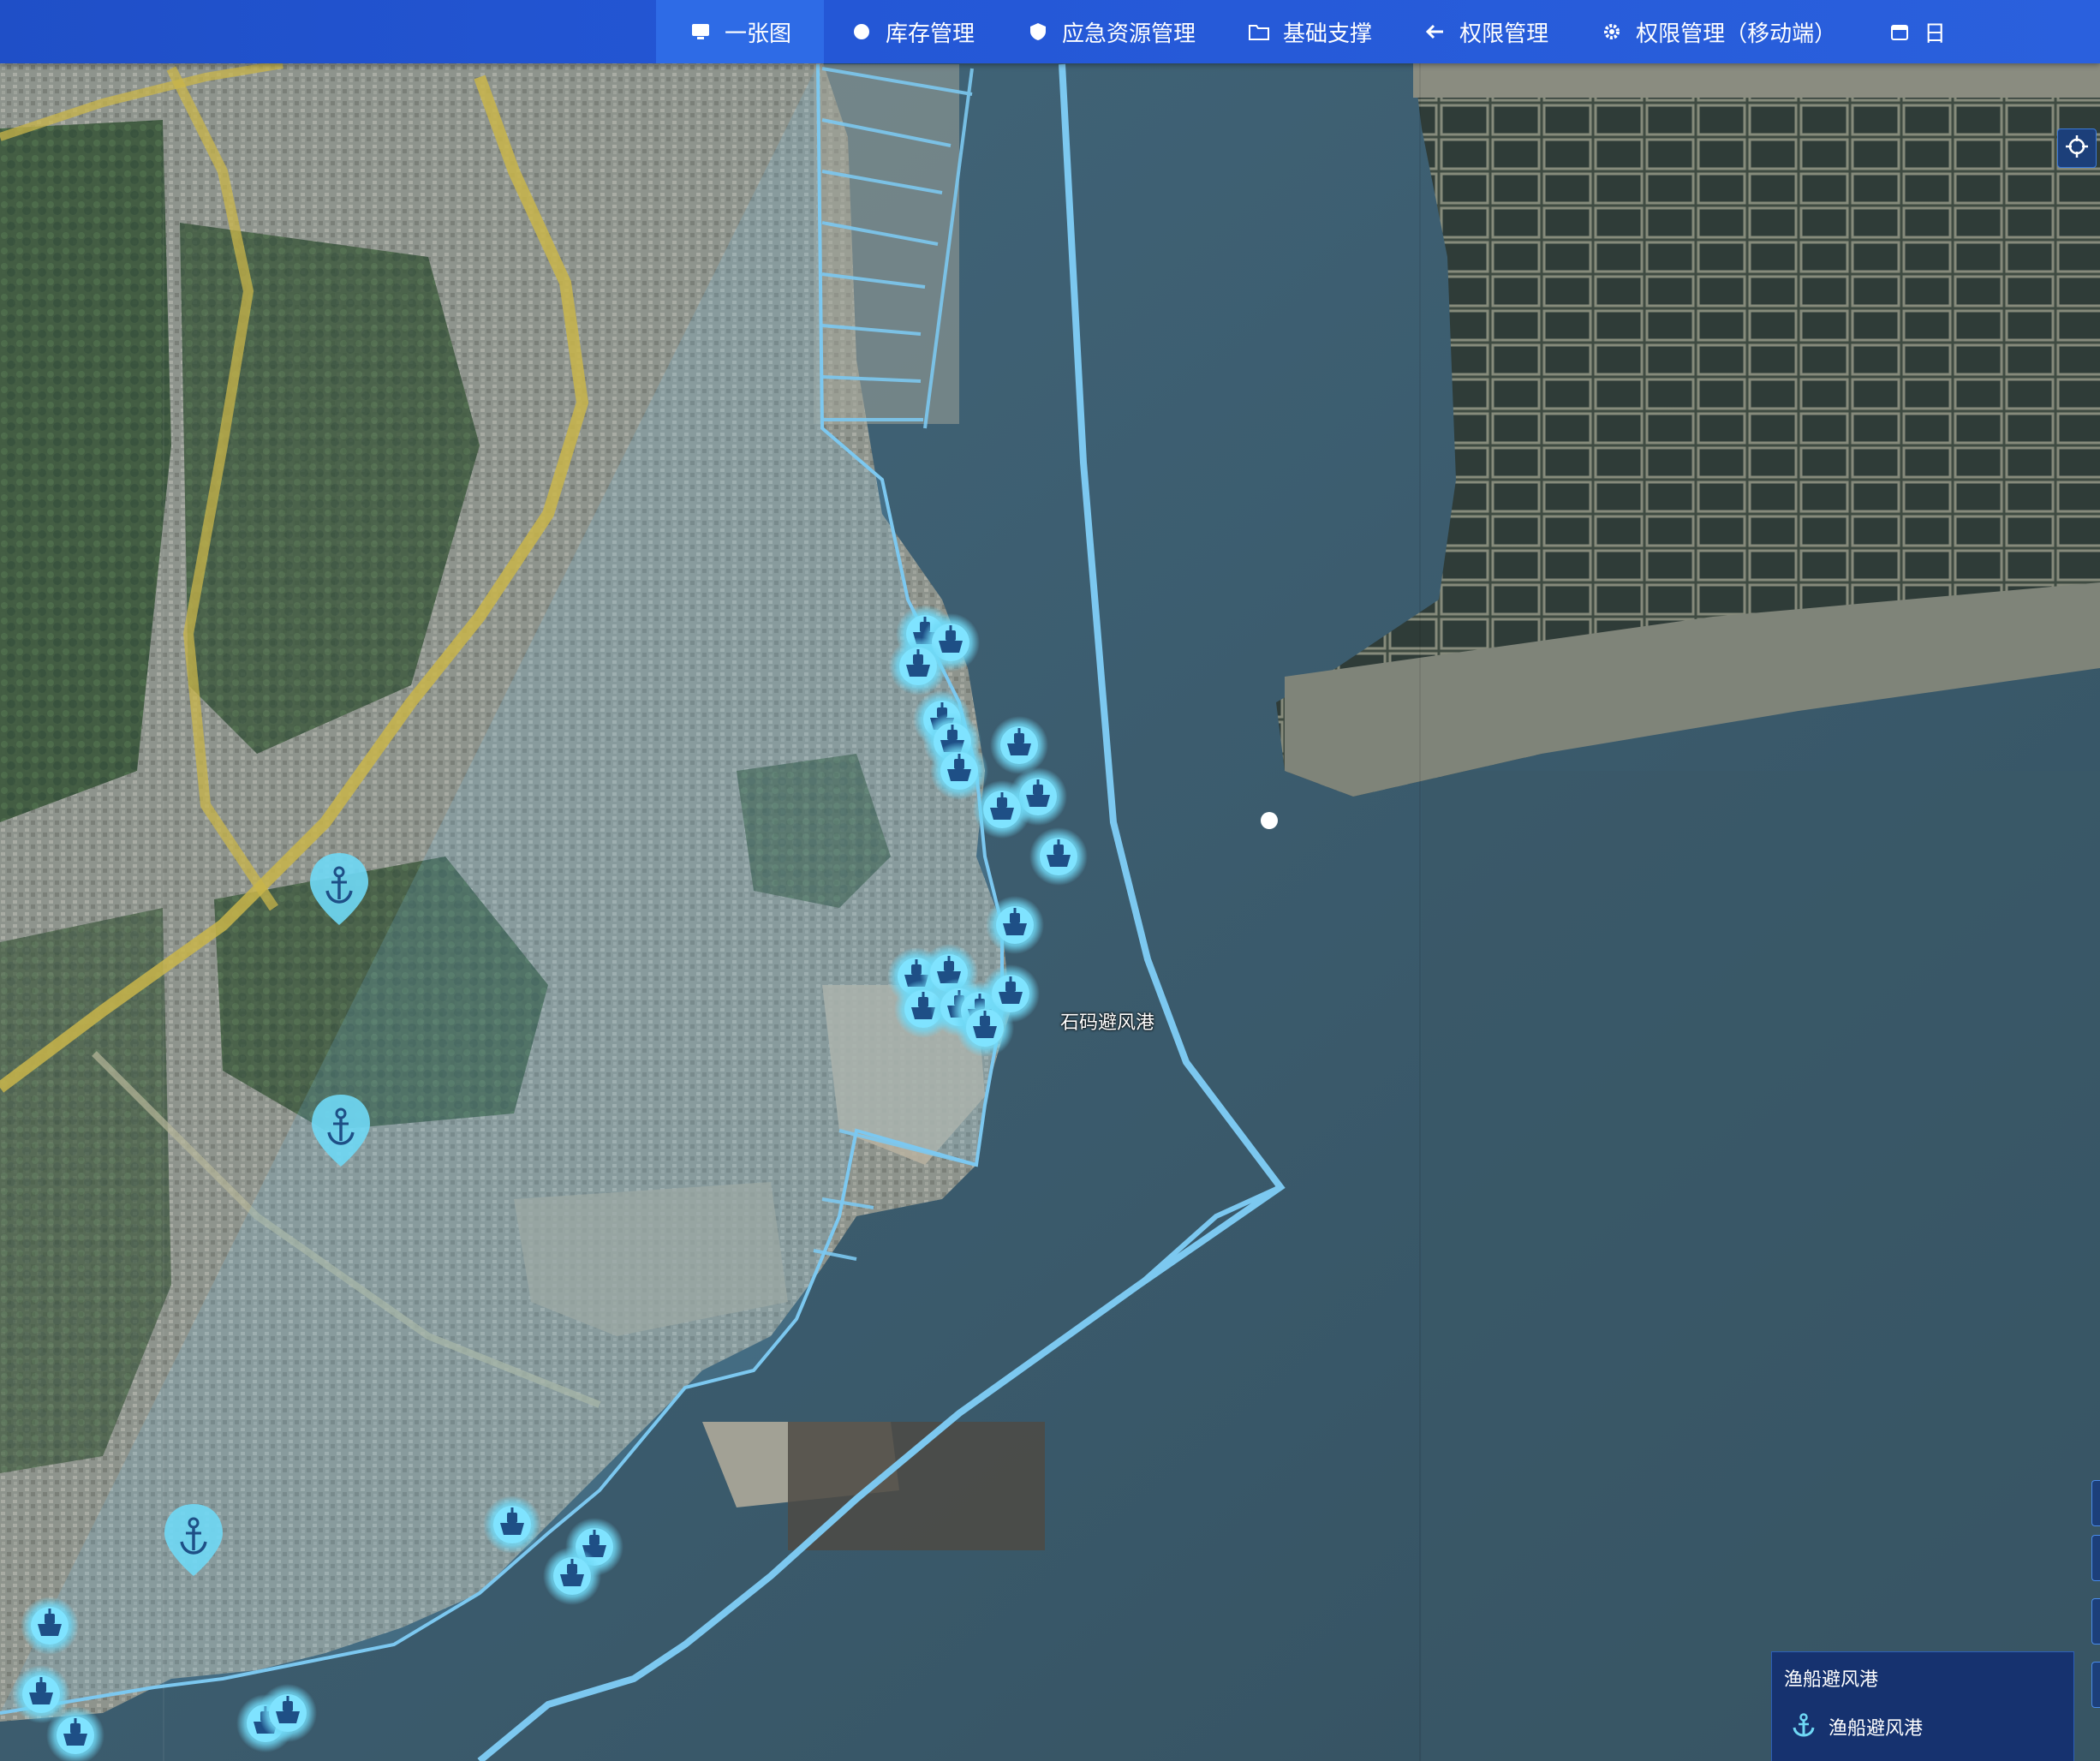 The width and height of the screenshot is (2100, 1761). Describe the element at coordinates (1936, 34) in the screenshot. I see `nav-item-label: 日` at that location.